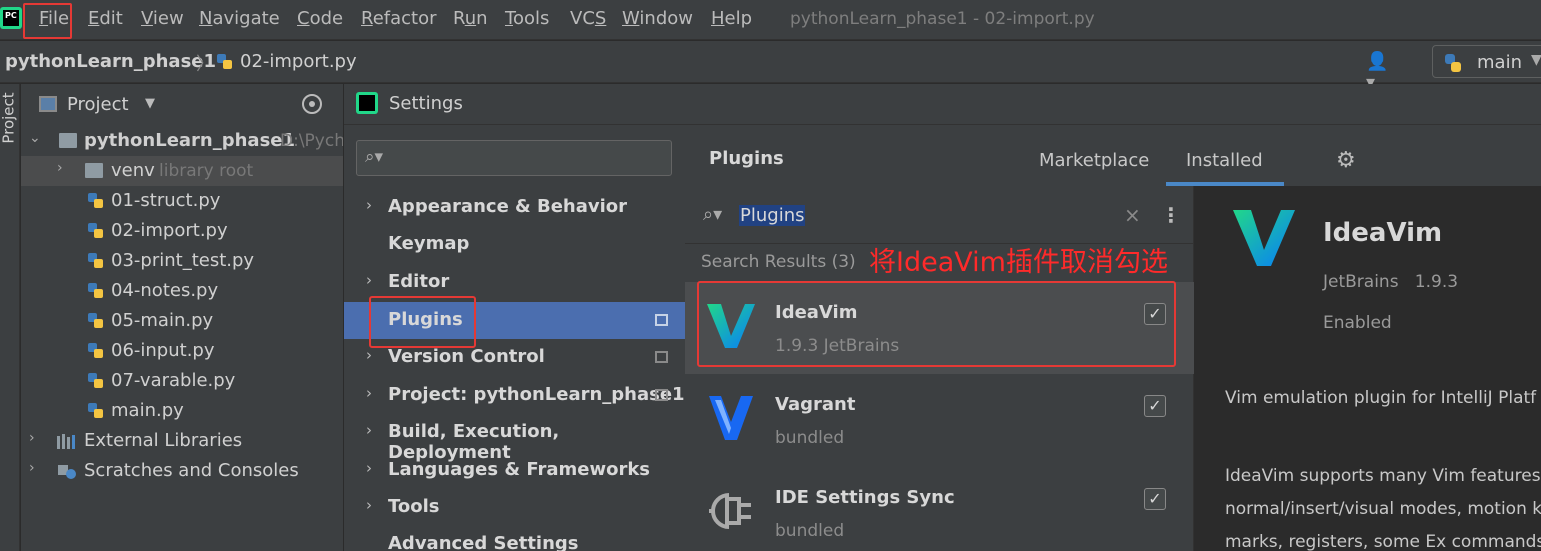 Image resolution: width=1541 pixels, height=551 pixels. I want to click on menu-navigate: Navigate, so click(239, 18).